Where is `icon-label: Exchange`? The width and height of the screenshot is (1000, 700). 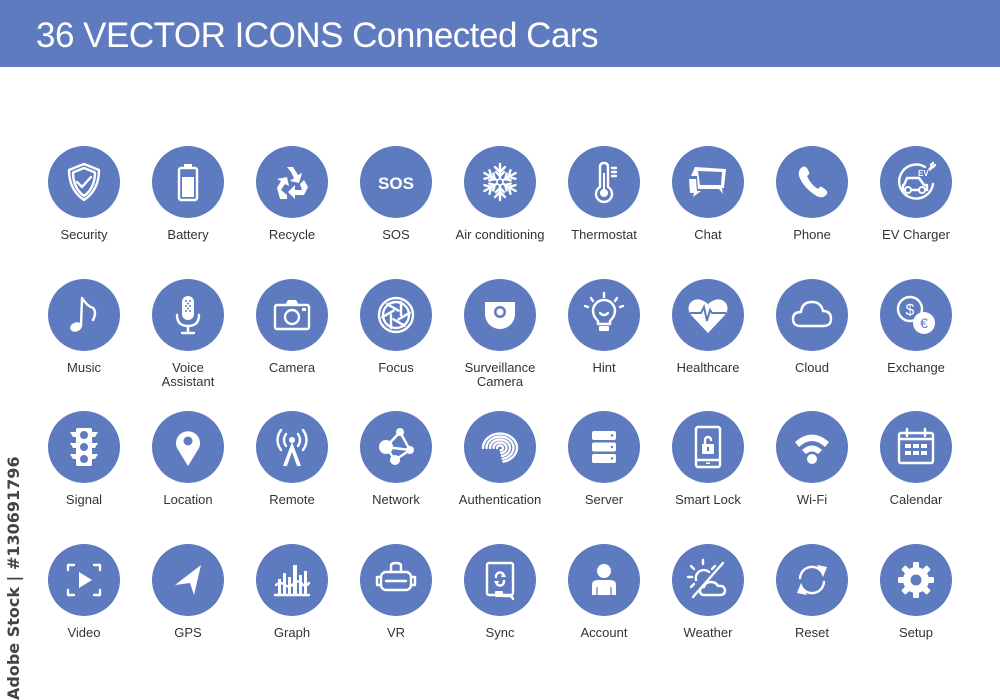 icon-label: Exchange is located at coordinates (916, 367).